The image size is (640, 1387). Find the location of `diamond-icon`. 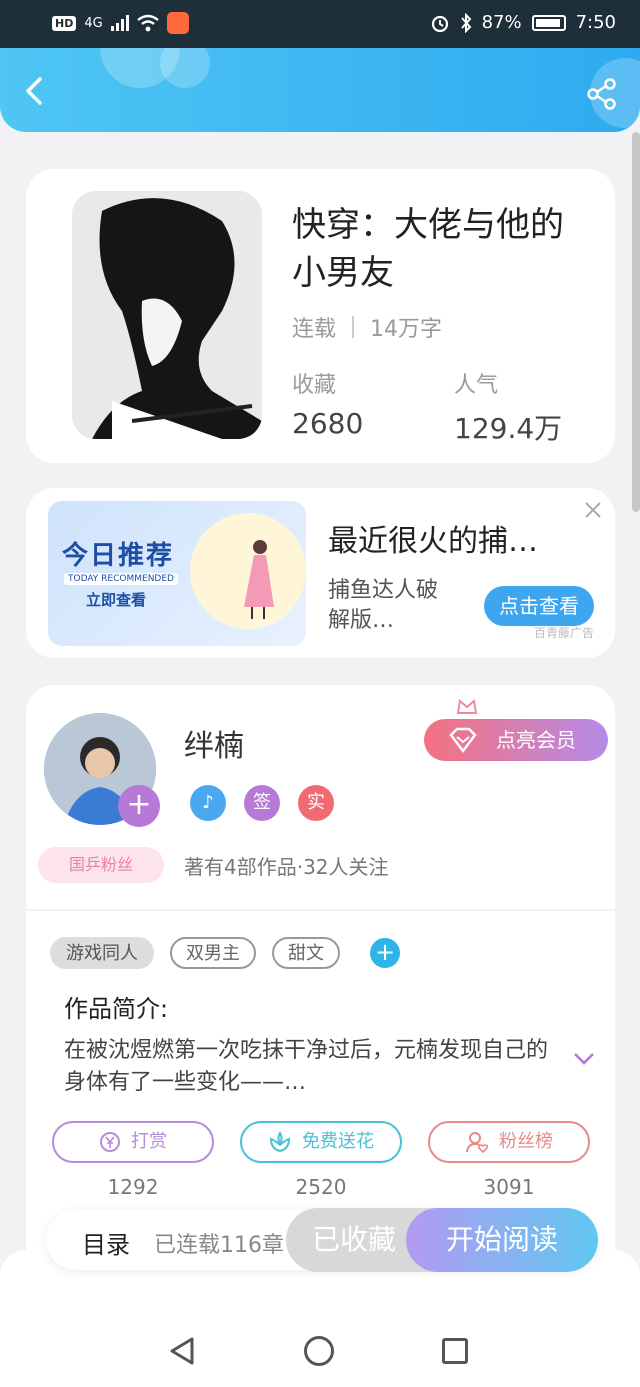

diamond-icon is located at coordinates (463, 740).